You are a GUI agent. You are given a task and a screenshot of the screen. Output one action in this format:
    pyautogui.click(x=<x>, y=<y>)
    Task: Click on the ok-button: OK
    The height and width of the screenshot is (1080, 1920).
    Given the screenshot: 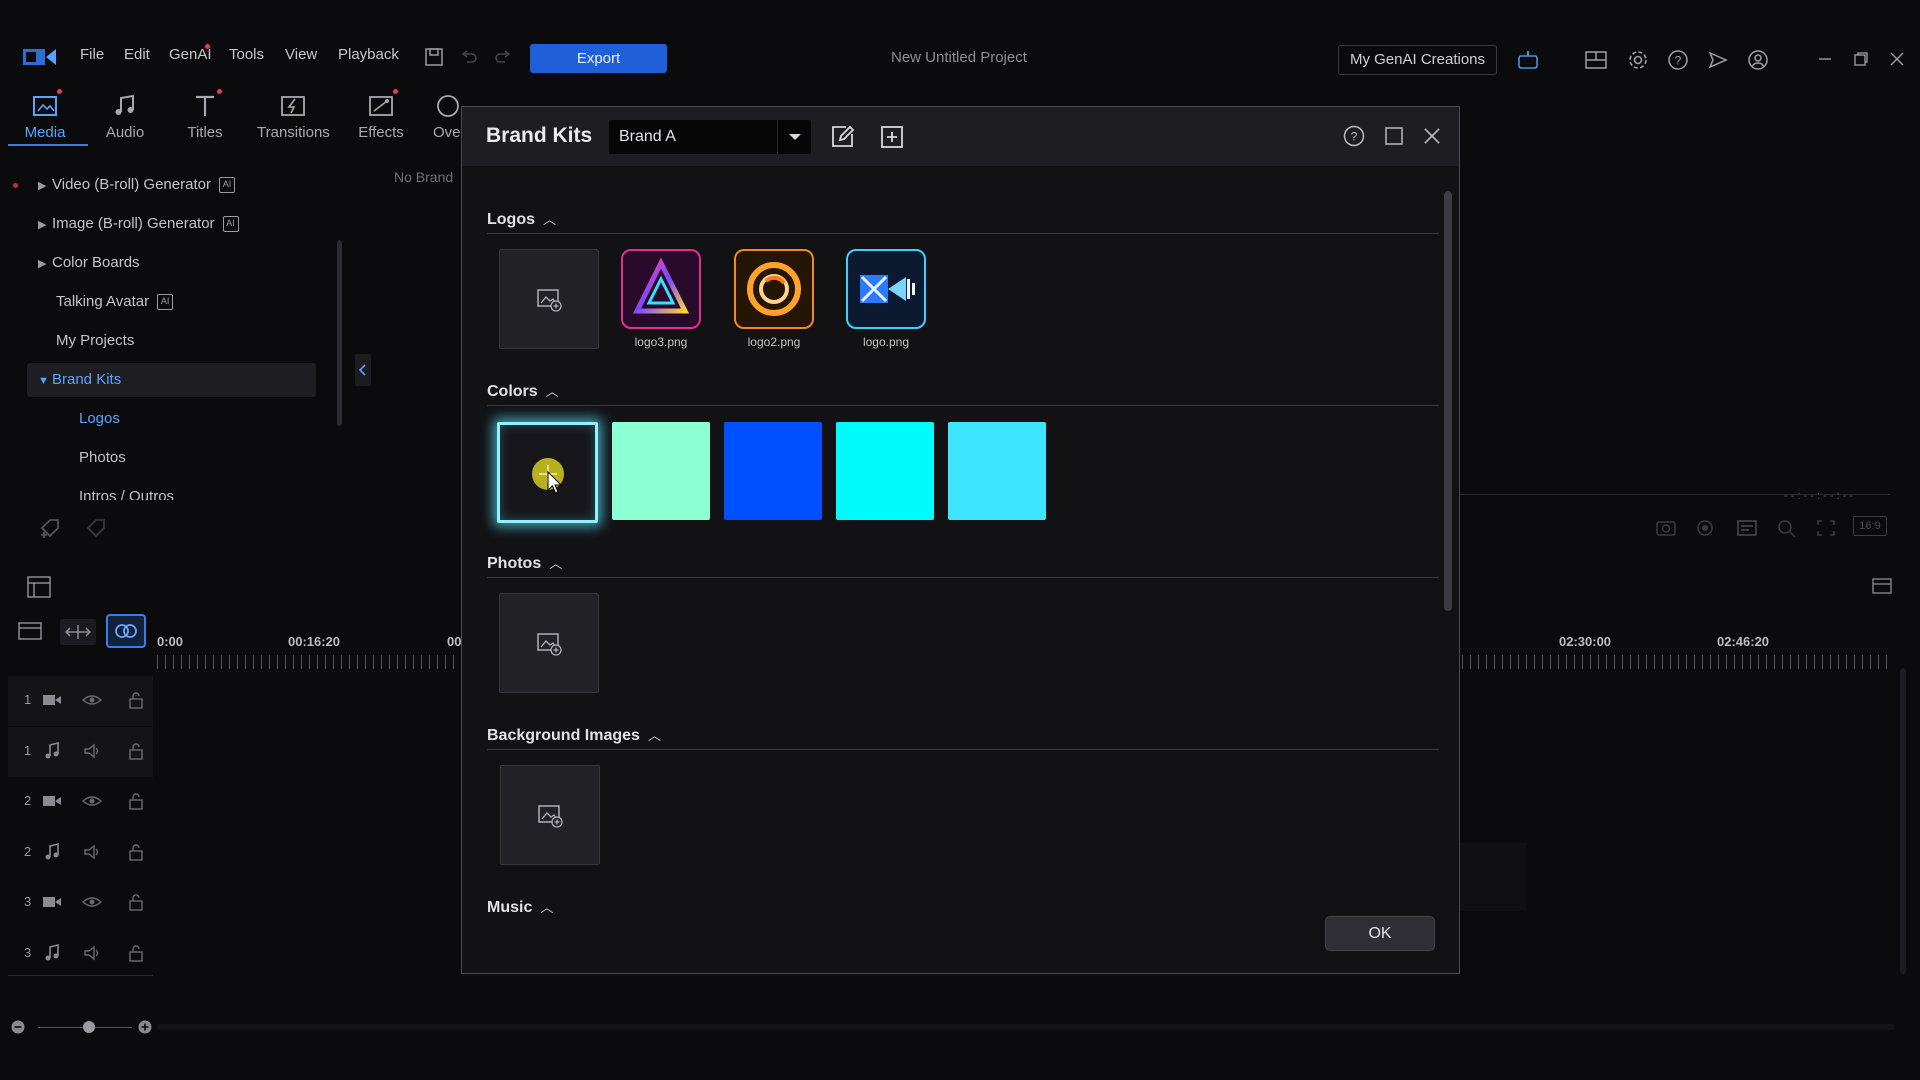 What is the action you would take?
    pyautogui.click(x=1380, y=933)
    